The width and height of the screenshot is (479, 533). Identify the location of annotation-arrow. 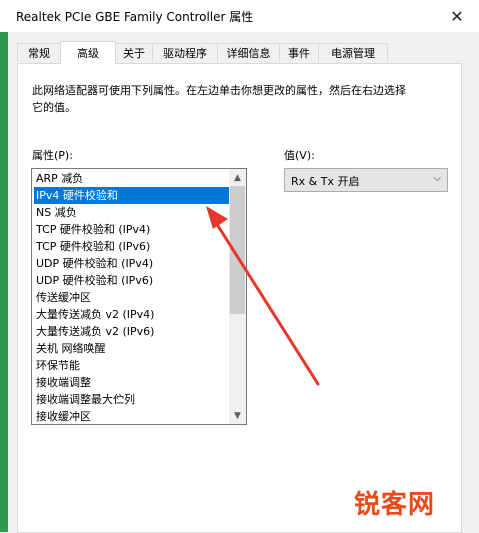
(263, 296).